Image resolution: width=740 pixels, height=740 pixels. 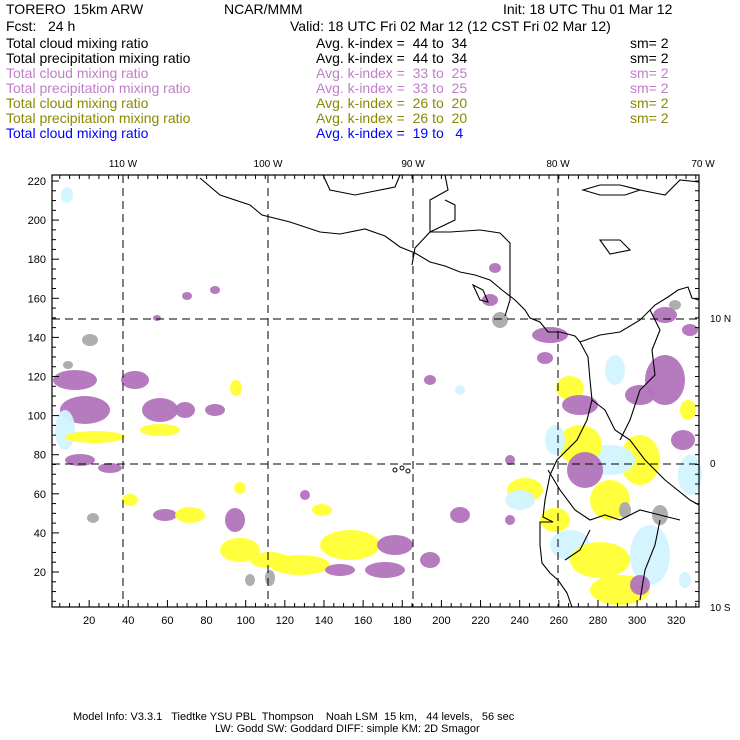 What do you see at coordinates (324, 621) in the screenshot?
I see `x-tick-label: 140` at bounding box center [324, 621].